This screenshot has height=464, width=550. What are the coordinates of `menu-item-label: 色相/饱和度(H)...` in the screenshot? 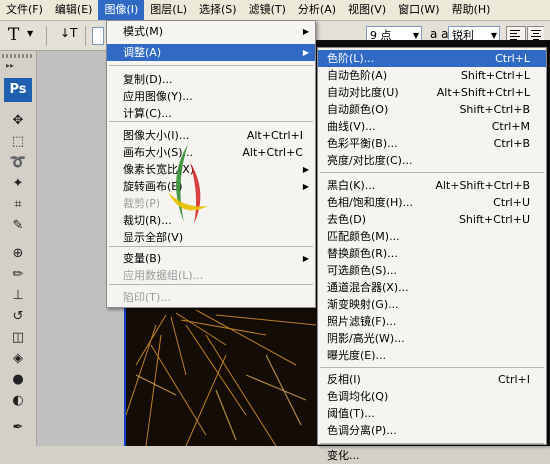 It's located at (370, 202).